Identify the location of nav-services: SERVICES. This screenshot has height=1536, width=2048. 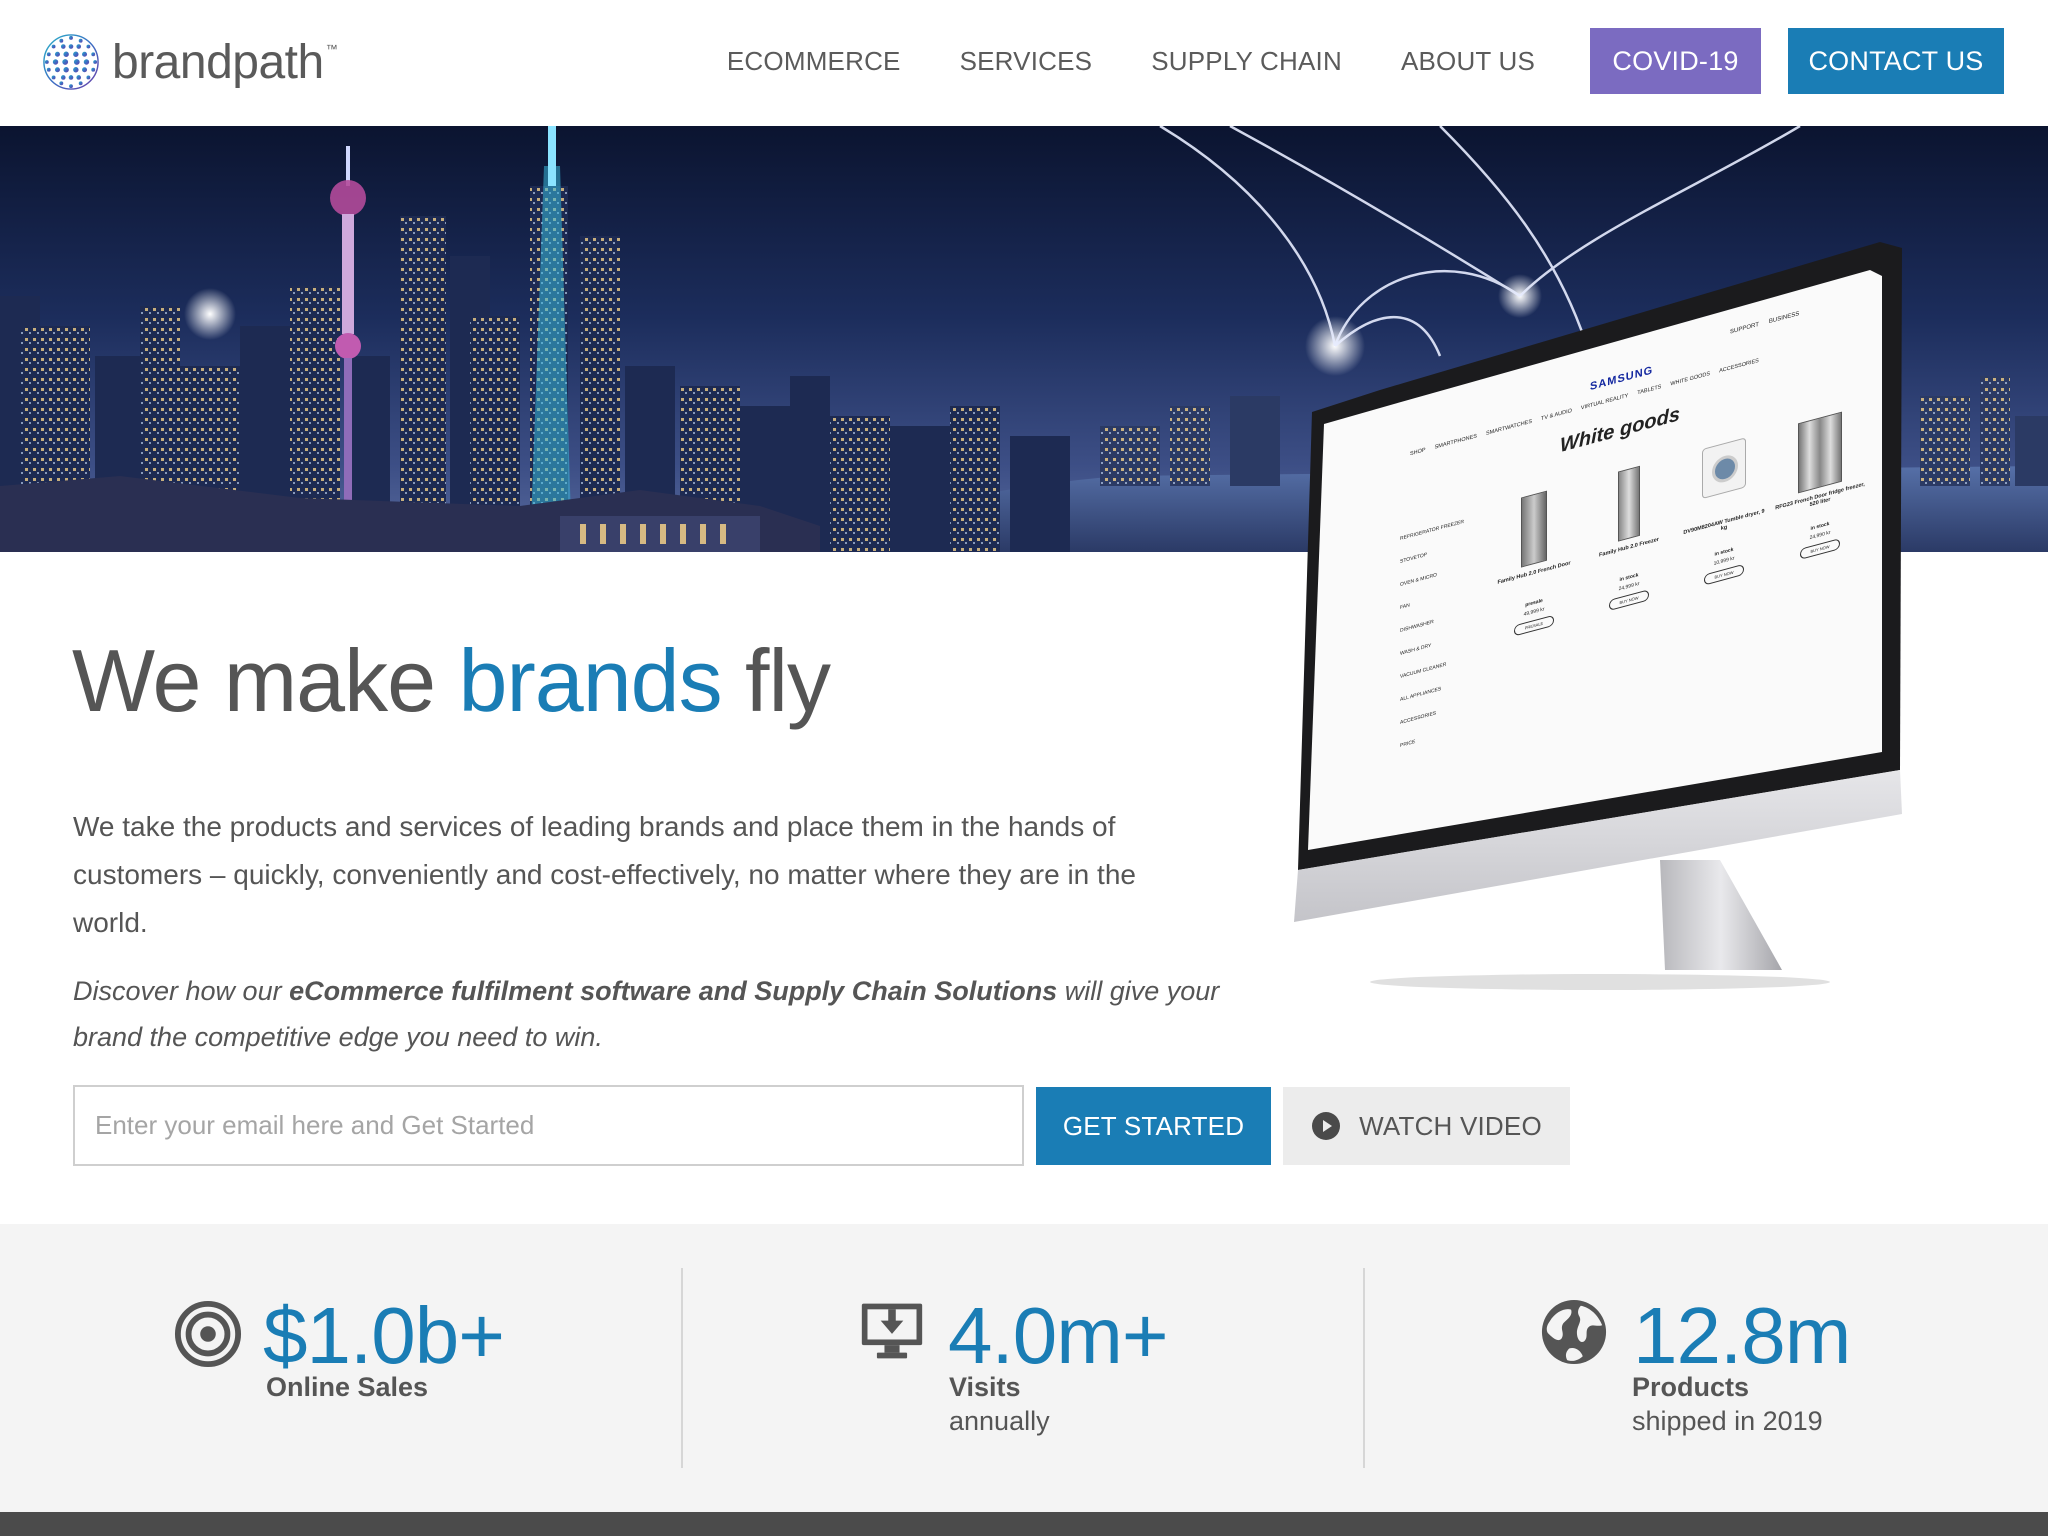
(1026, 61).